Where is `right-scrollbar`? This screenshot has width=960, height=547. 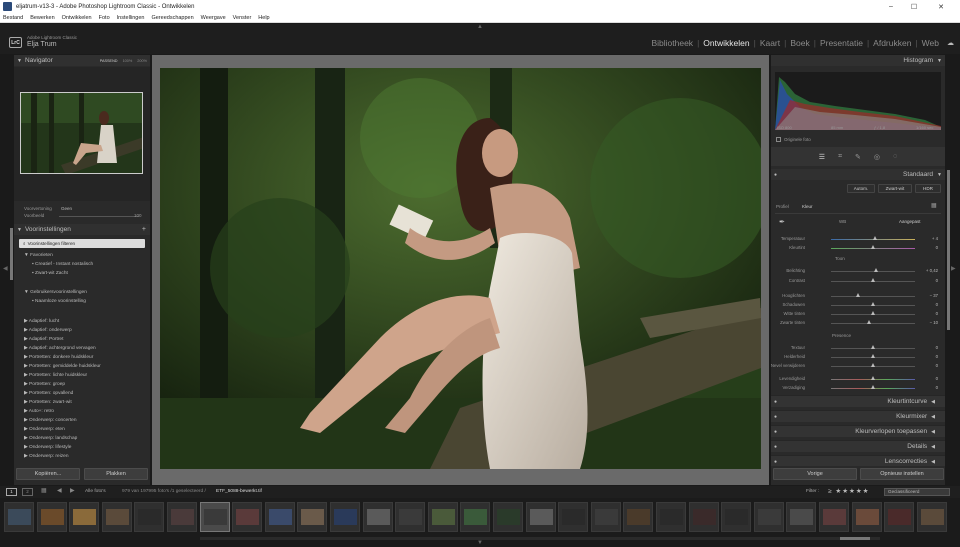
right-scrollbar is located at coordinates (948, 250).